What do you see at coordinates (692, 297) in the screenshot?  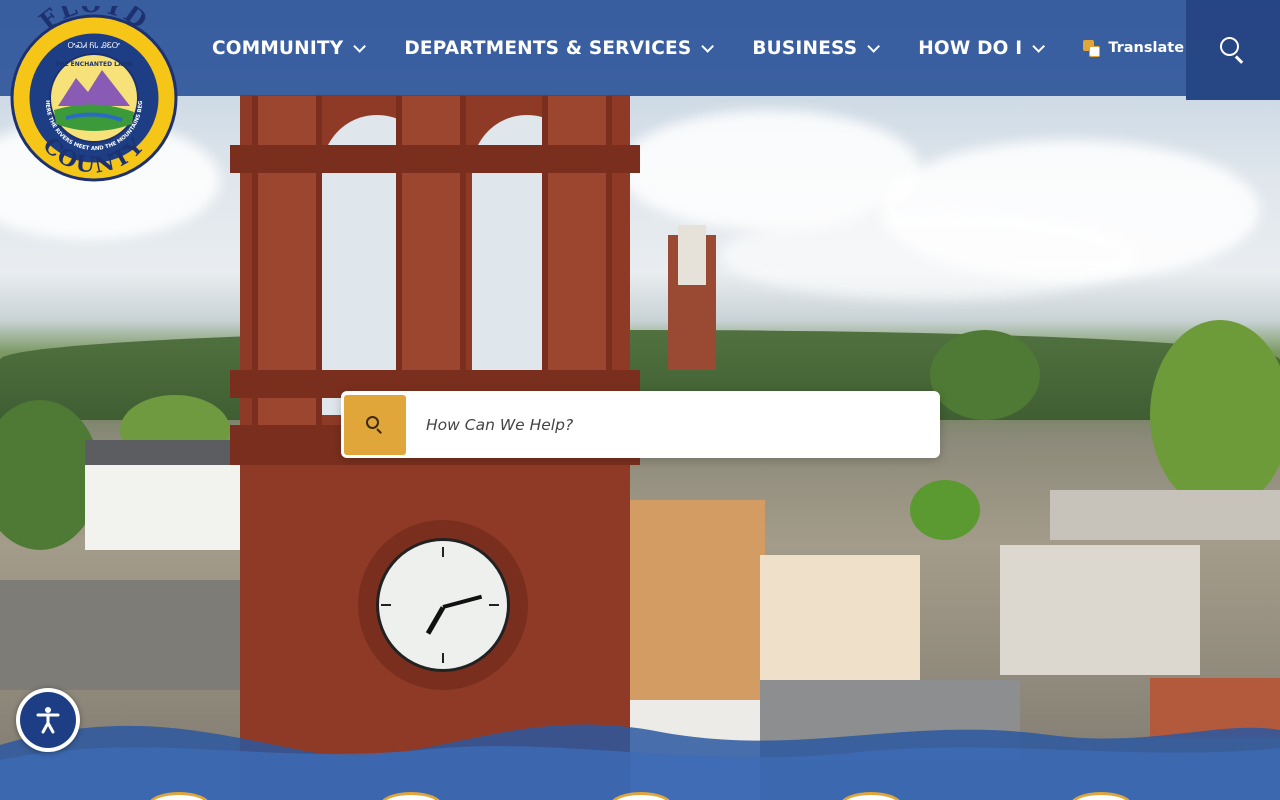 I see `distant-clock-tower` at bounding box center [692, 297].